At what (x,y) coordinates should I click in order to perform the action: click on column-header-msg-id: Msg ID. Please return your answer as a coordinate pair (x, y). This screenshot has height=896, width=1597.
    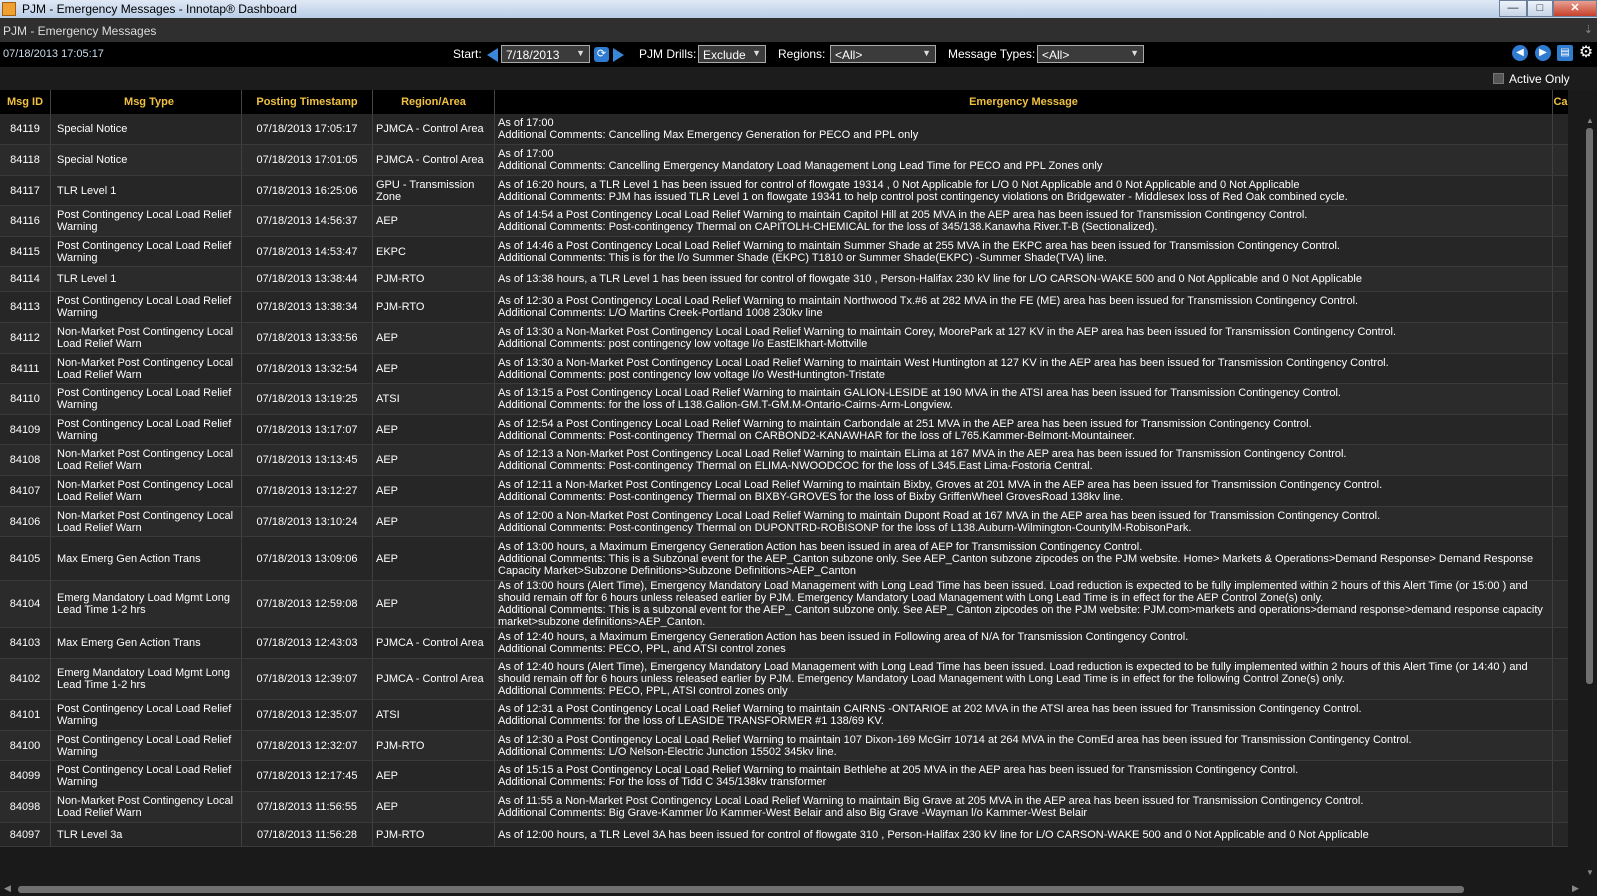
    Looking at the image, I should click on (25, 102).